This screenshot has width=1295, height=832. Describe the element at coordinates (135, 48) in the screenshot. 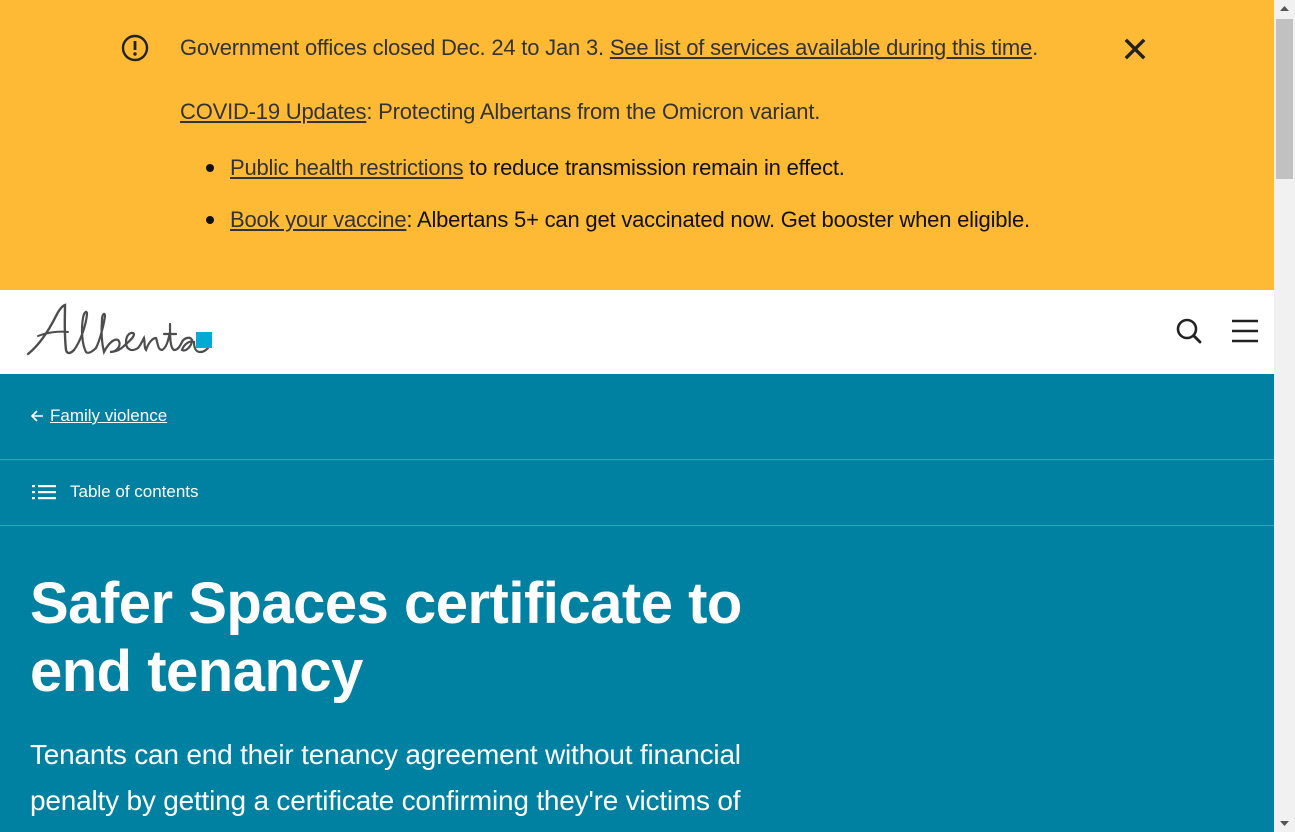

I see `exclamation-circle-icon` at that location.